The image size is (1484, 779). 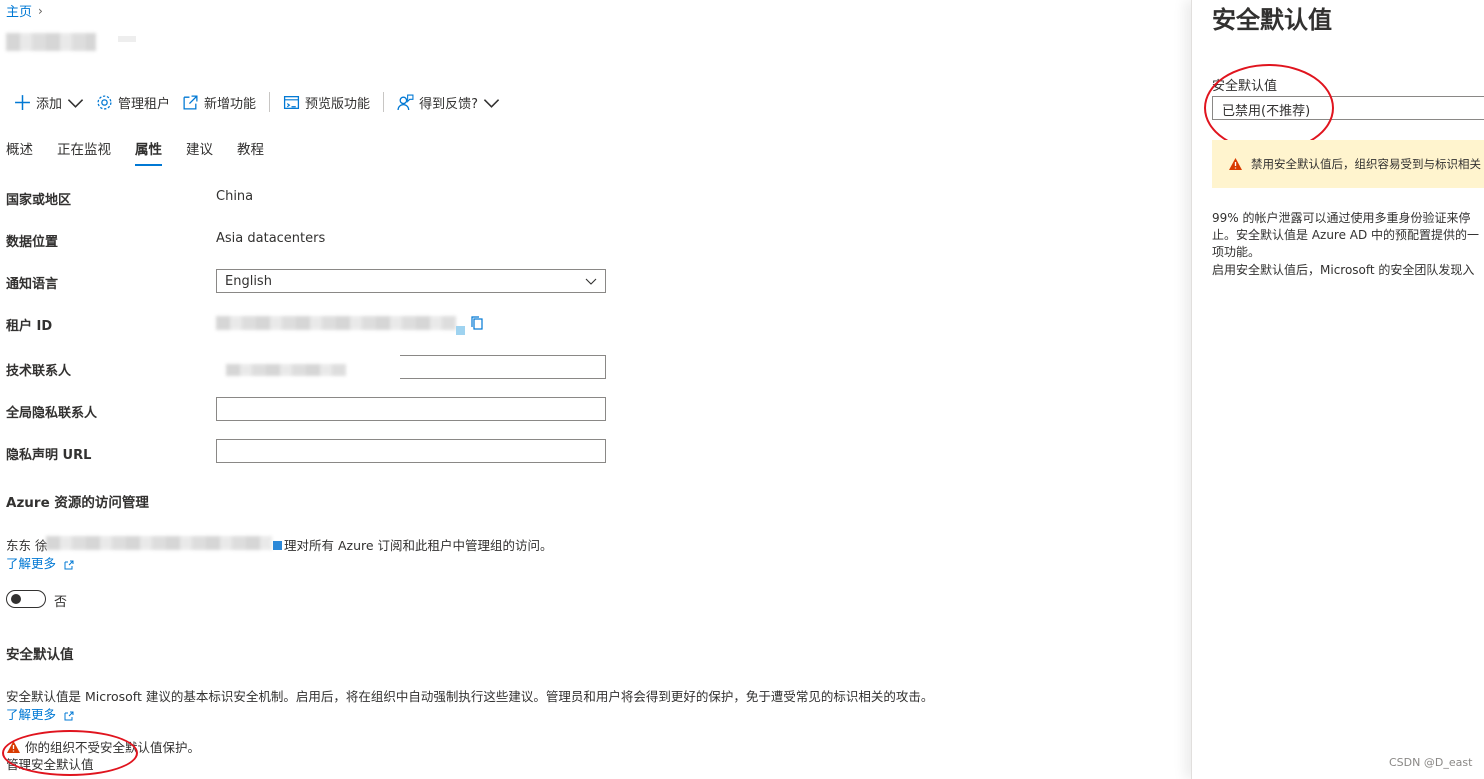 What do you see at coordinates (51, 42) in the screenshot?
I see `tenant-name-redacted` at bounding box center [51, 42].